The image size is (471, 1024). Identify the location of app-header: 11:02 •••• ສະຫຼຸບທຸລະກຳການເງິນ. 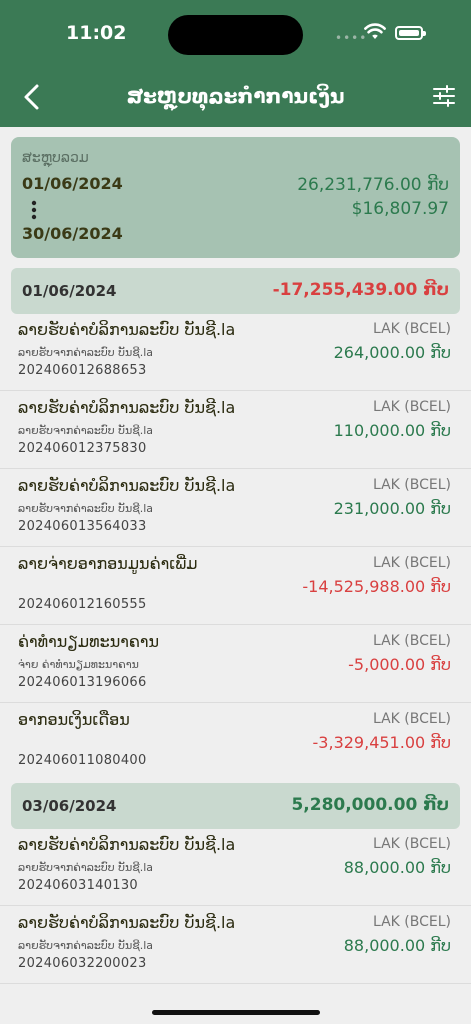
(235, 63).